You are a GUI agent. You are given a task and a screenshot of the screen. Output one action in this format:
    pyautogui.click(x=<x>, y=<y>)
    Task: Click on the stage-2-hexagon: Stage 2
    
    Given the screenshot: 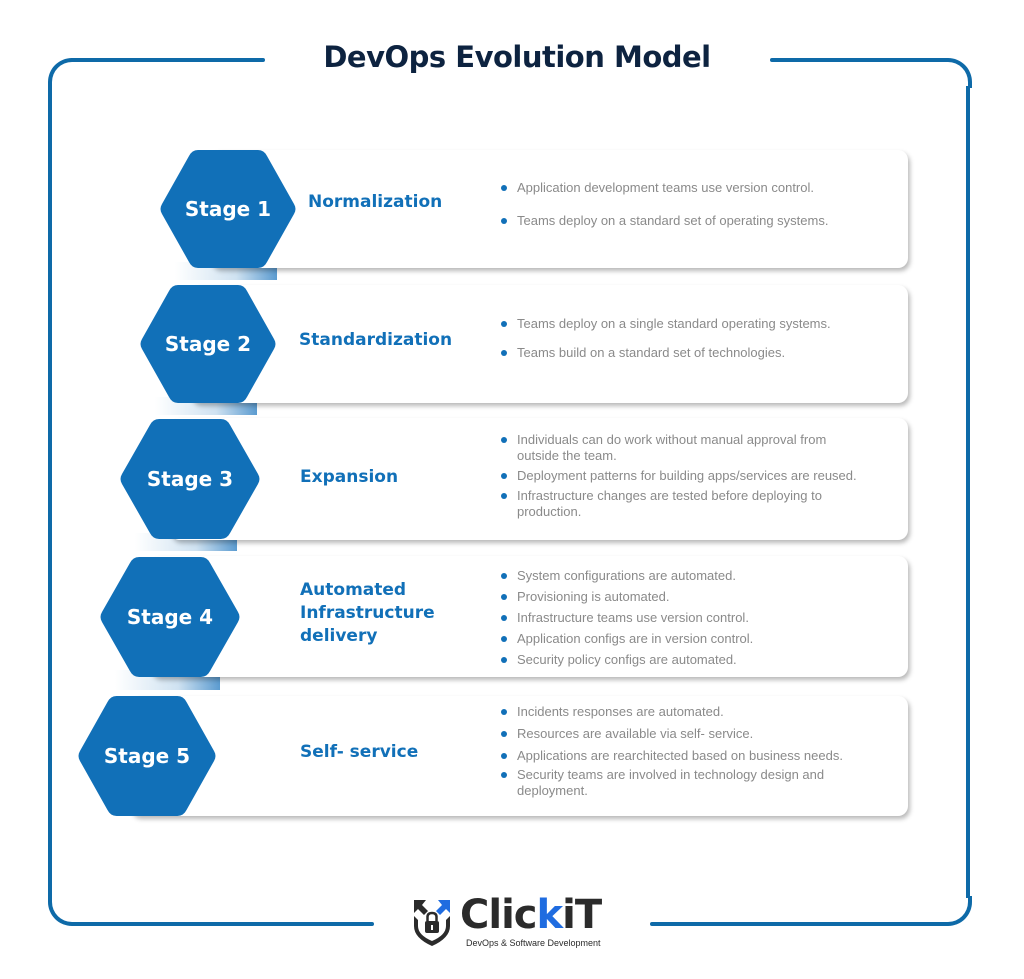 What is the action you would take?
    pyautogui.click(x=208, y=344)
    